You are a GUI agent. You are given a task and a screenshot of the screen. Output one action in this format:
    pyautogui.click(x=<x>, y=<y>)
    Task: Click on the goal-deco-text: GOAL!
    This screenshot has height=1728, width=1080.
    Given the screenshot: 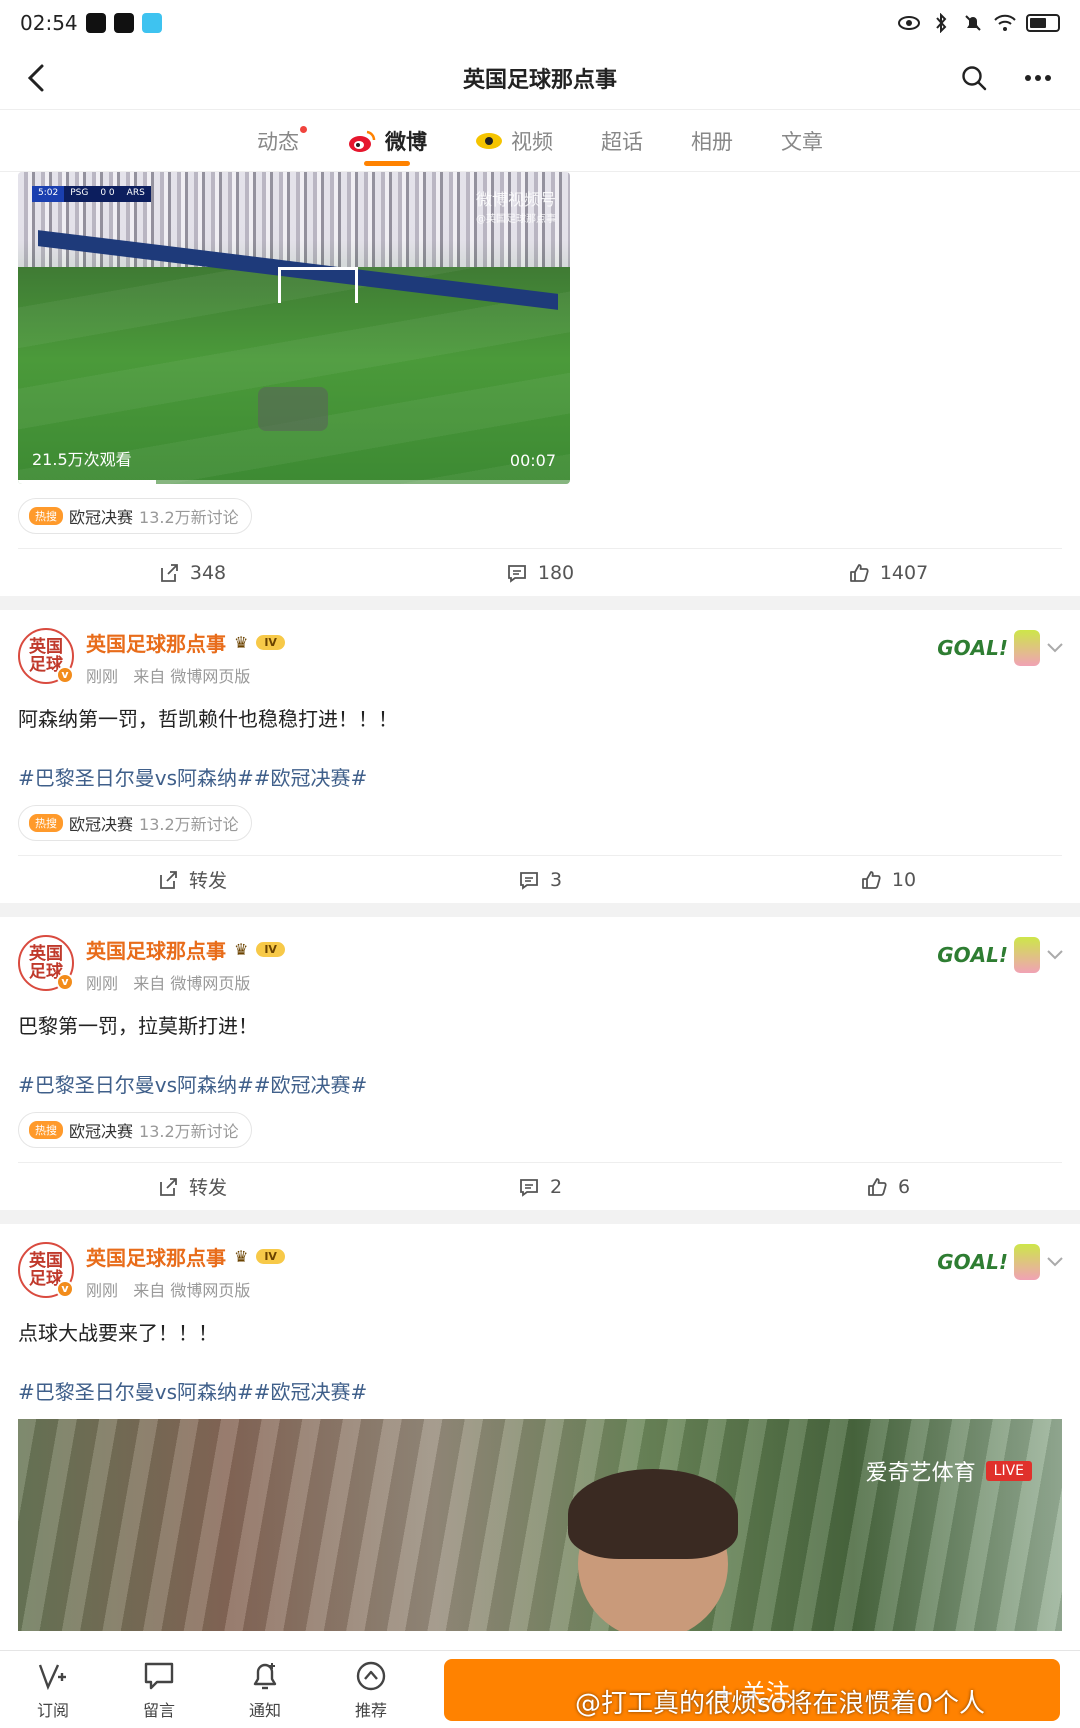 What is the action you would take?
    pyautogui.click(x=972, y=955)
    